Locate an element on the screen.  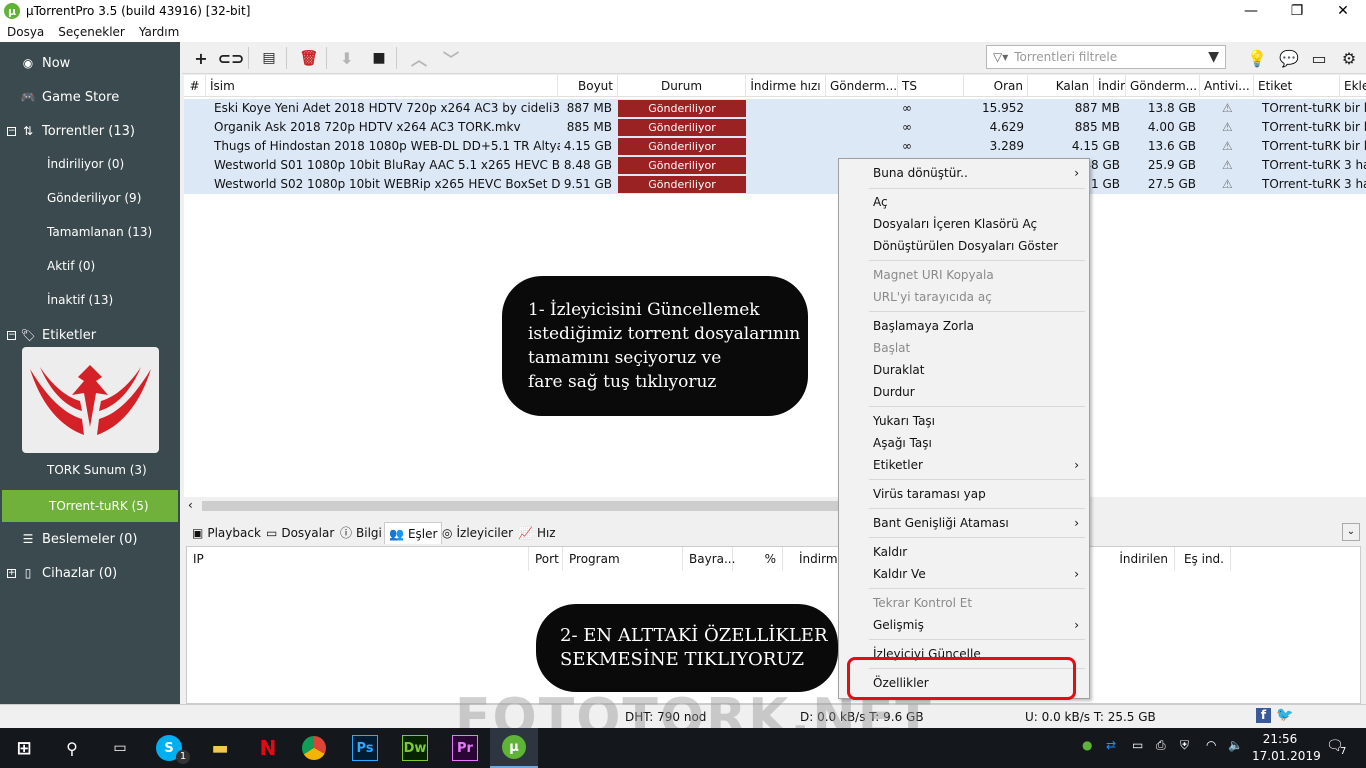
sidebar-item-devices: + ▯ Cihazlar (0) is located at coordinates (90, 573).